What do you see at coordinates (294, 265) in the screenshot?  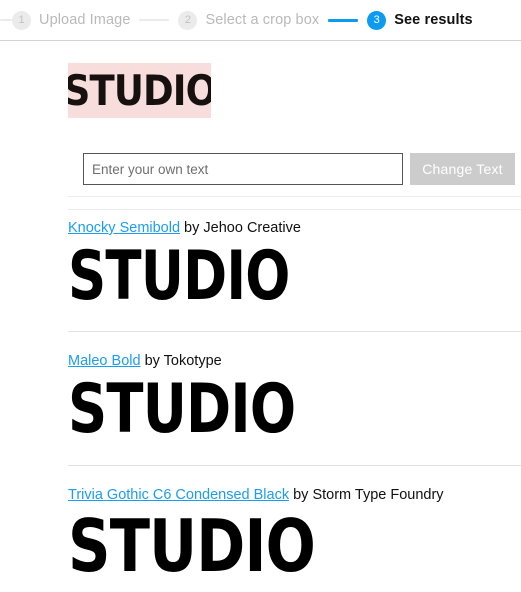 I see `font-result-1: Knocky Semibold by Jehoo Creative STUDIO` at bounding box center [294, 265].